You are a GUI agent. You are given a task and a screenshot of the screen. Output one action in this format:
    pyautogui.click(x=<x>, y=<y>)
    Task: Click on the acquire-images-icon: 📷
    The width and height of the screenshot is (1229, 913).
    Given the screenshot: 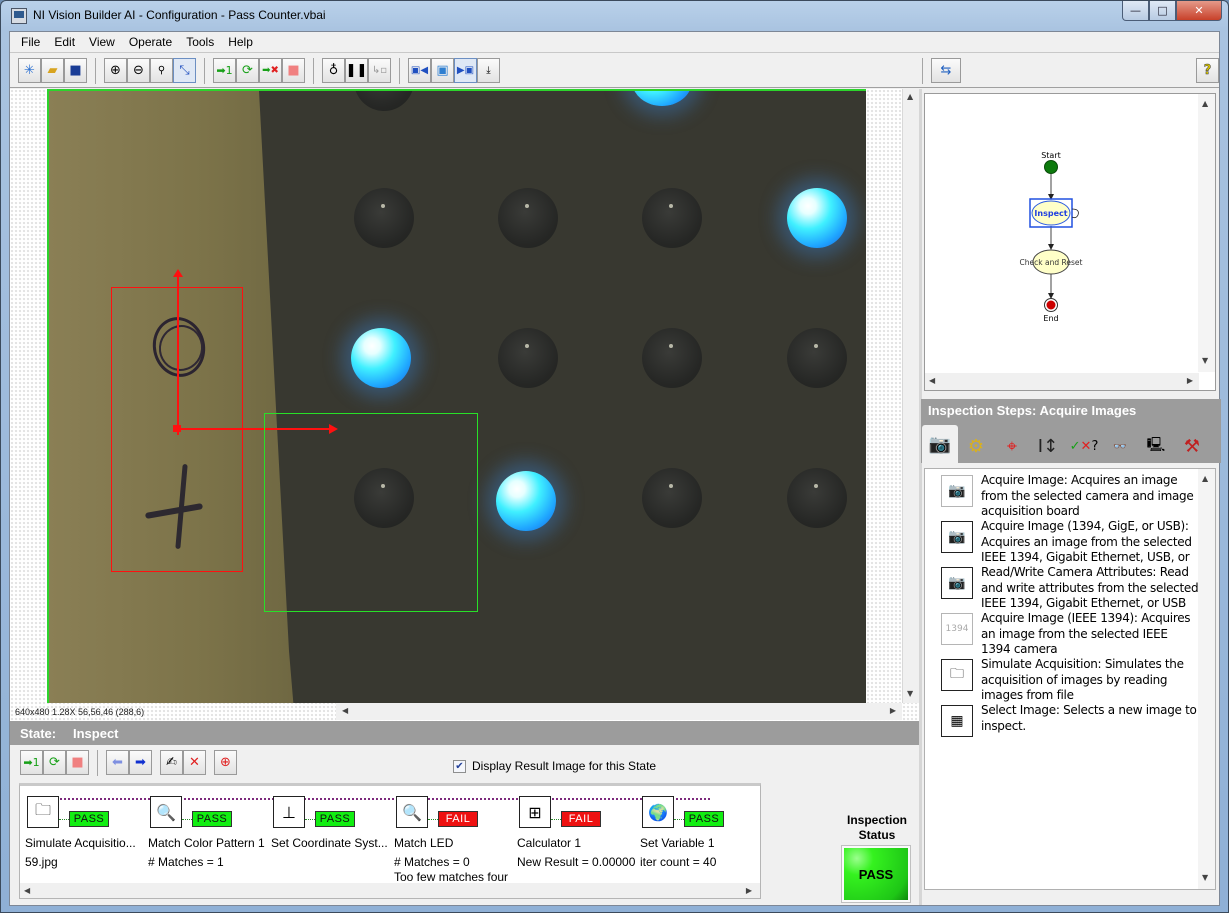 What is the action you would take?
    pyautogui.click(x=940, y=444)
    